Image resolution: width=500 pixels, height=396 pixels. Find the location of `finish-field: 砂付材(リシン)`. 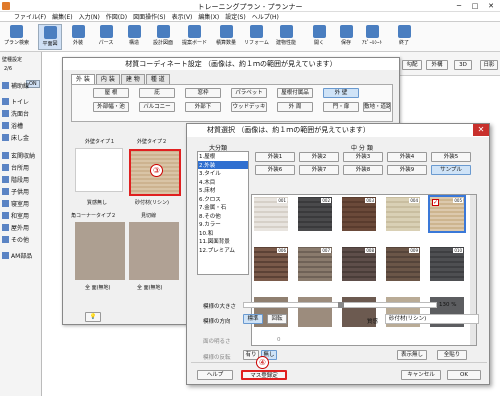

finish-field: 砂付材(リシン) is located at coordinates (432, 319).